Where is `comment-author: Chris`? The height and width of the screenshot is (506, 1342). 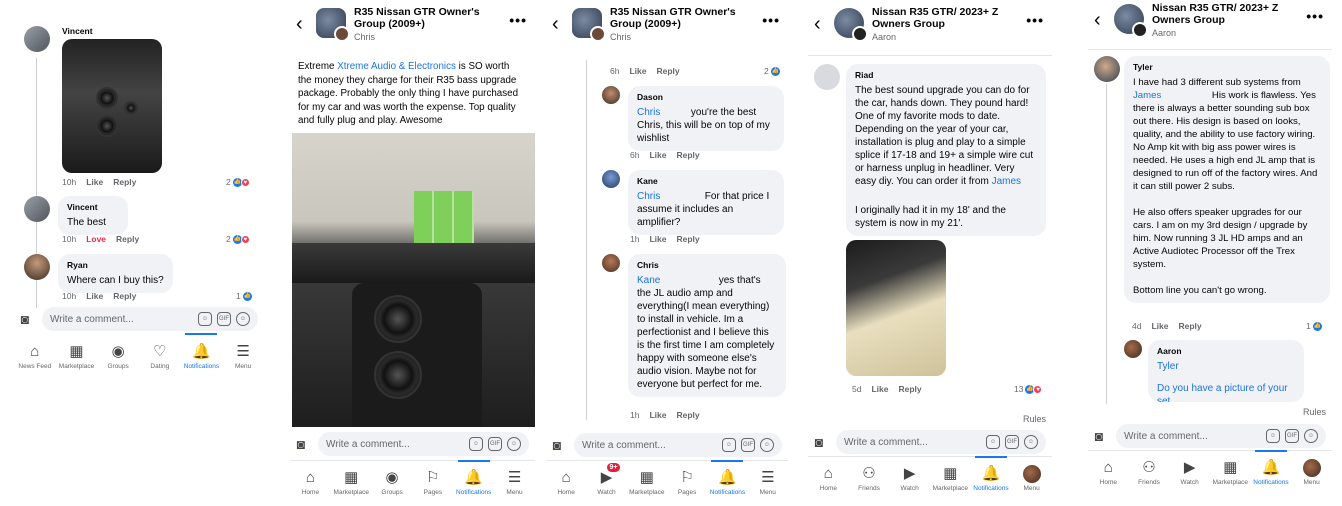
comment-author: Chris is located at coordinates (707, 265).